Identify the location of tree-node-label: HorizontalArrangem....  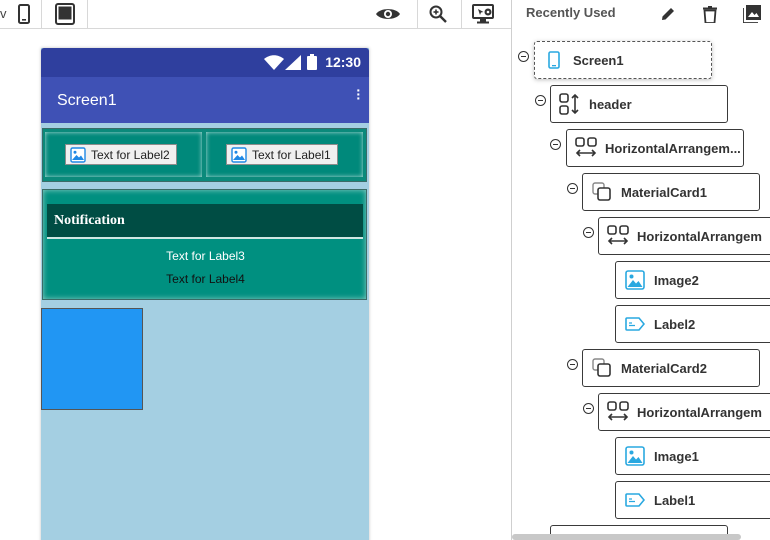
(673, 148).